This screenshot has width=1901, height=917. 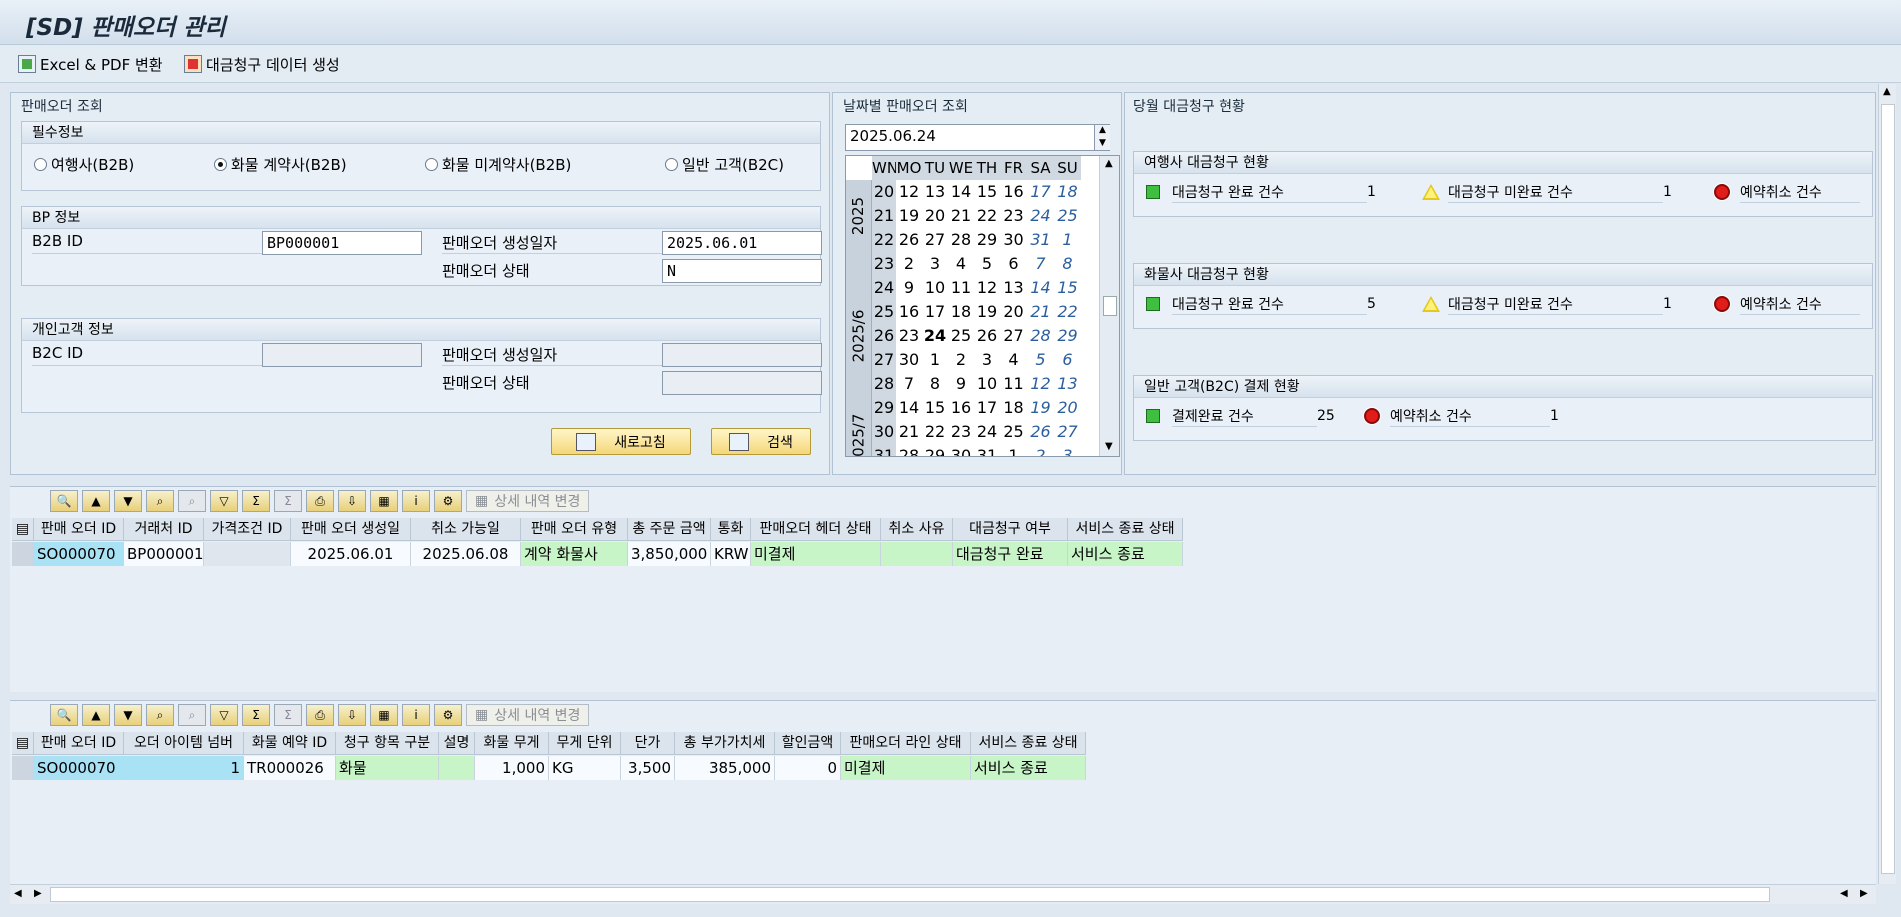 What do you see at coordinates (742, 355) in the screenshot?
I see `b2c-created-date-input` at bounding box center [742, 355].